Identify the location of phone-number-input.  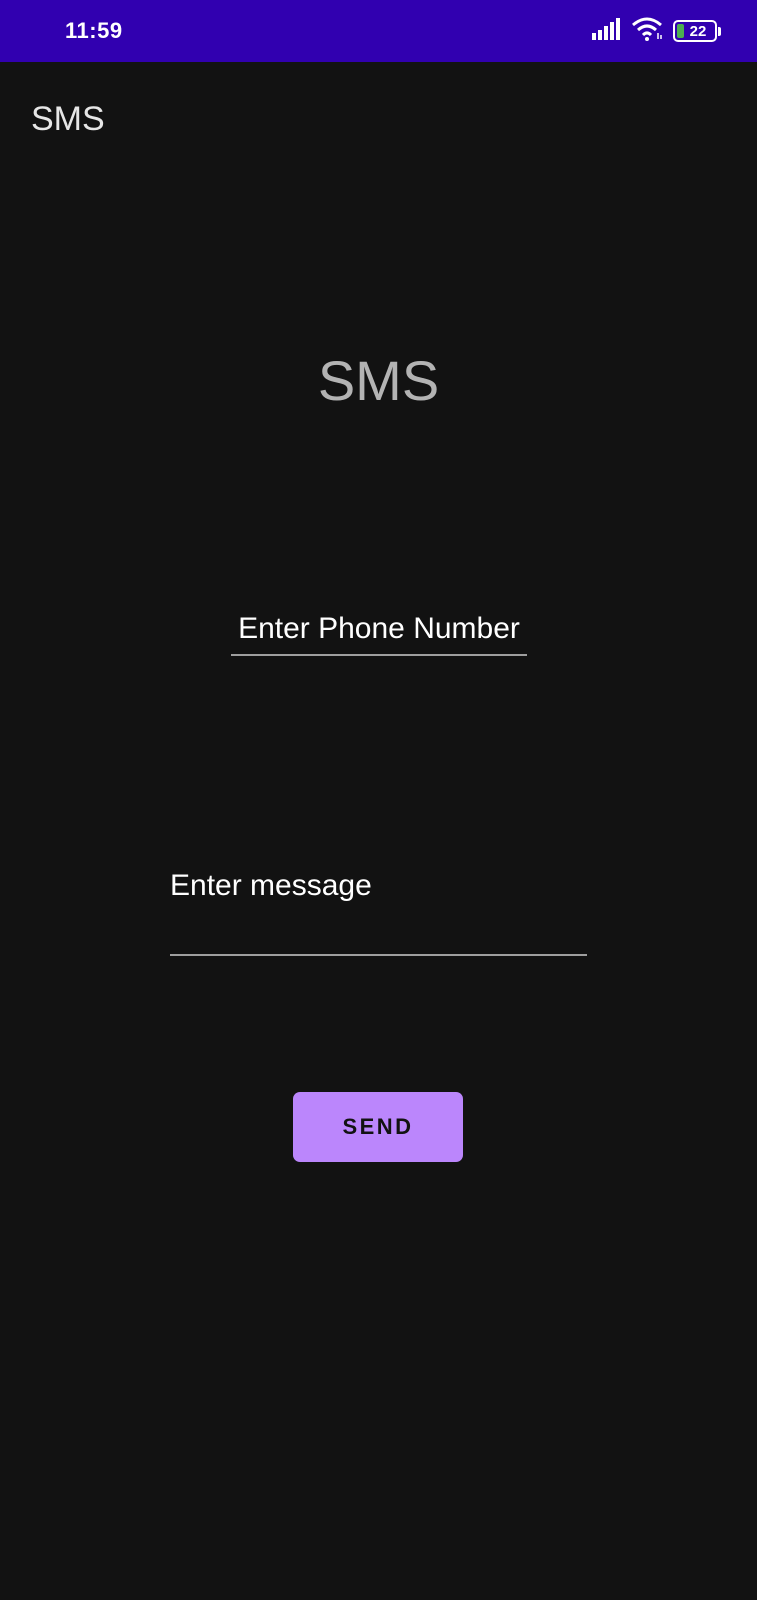
(379, 629).